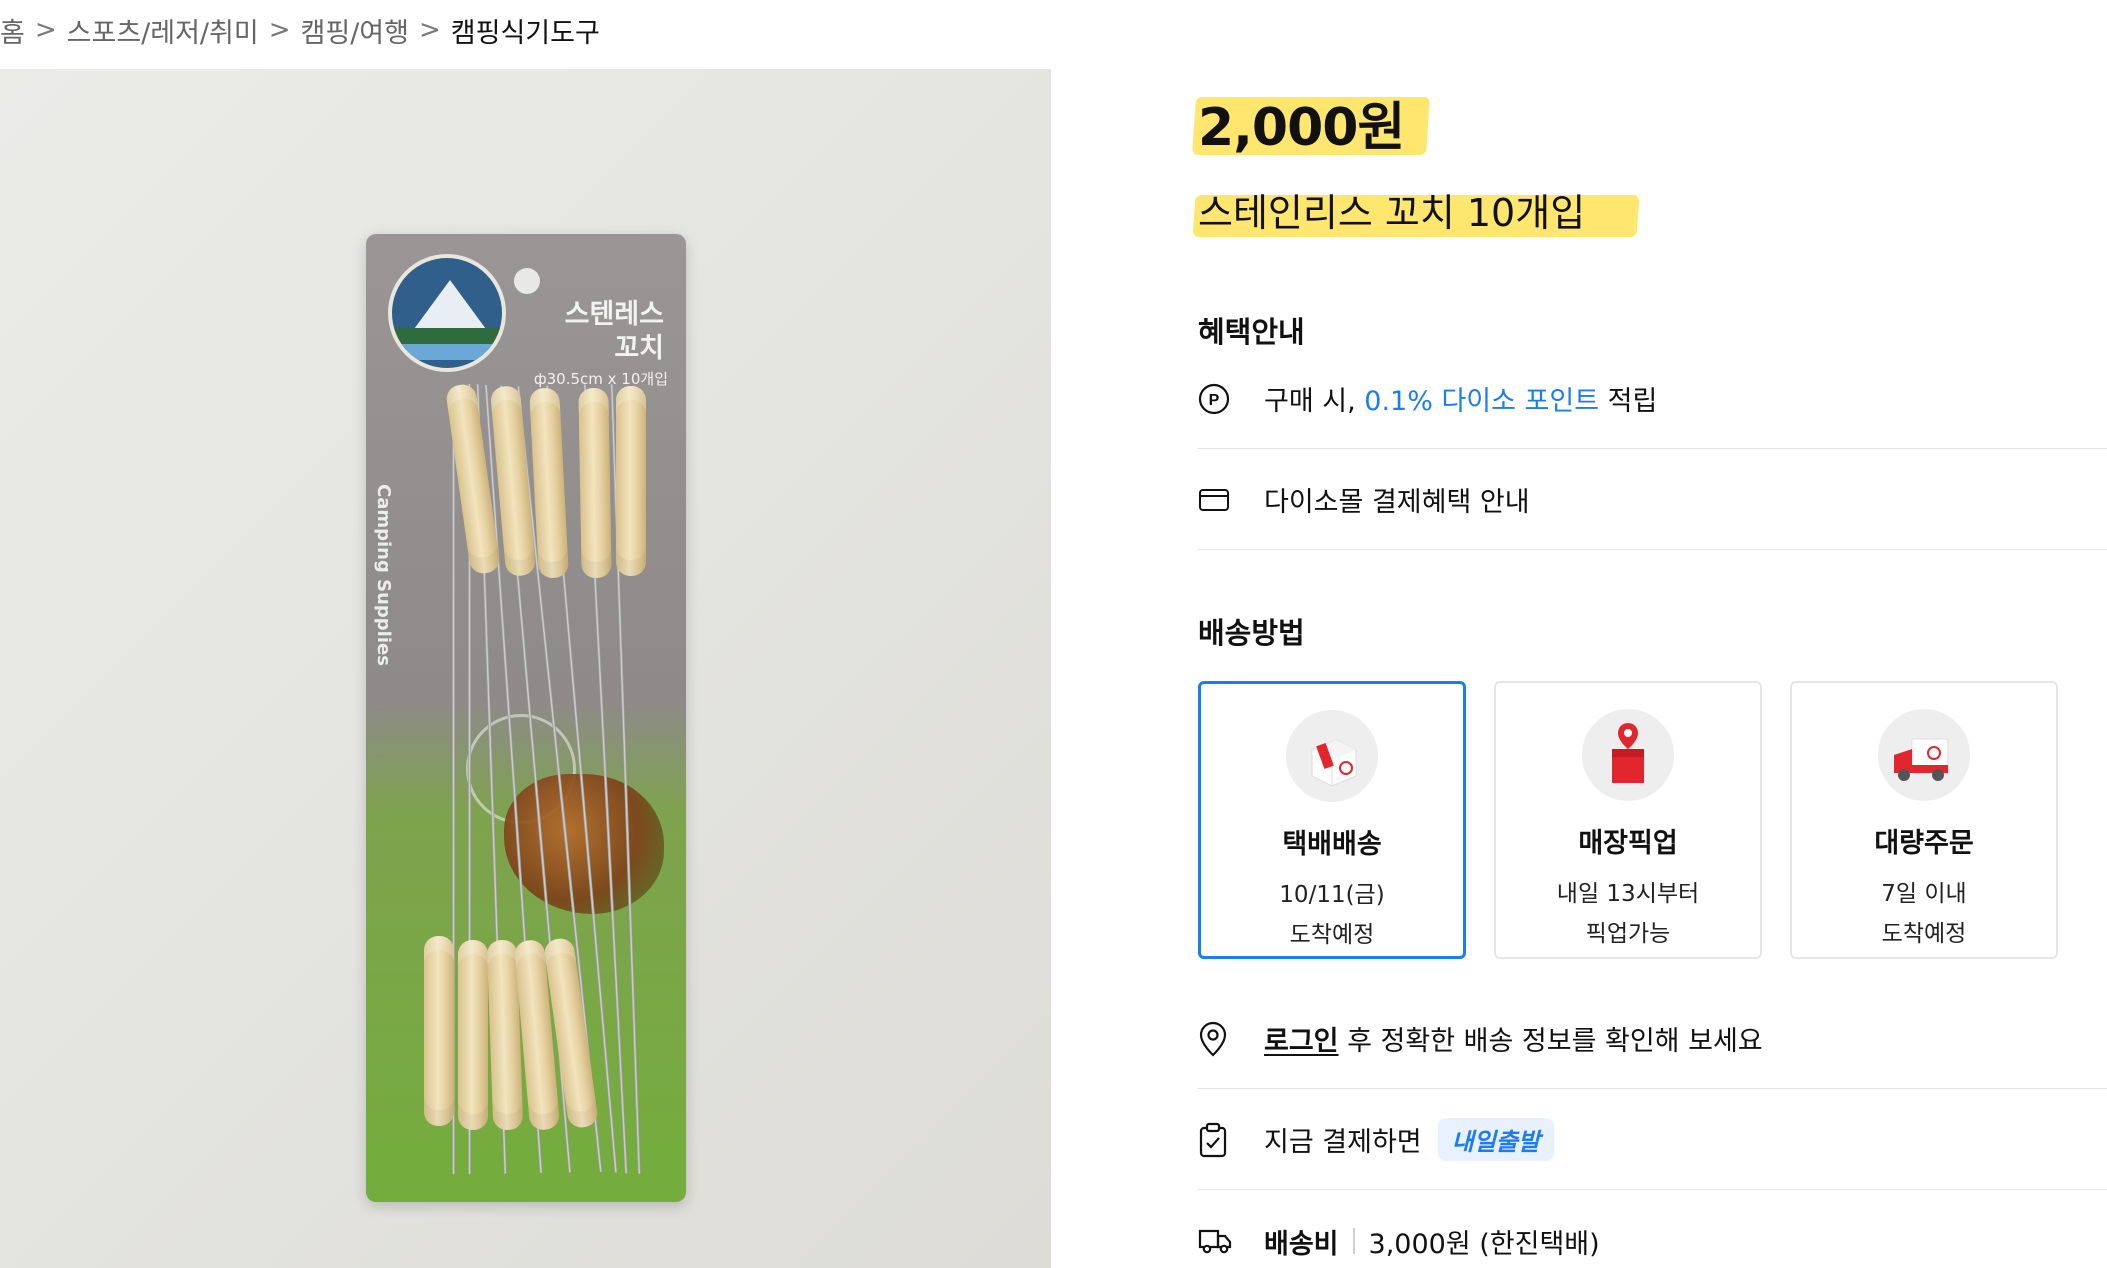 This screenshot has height=1268, width=2107. What do you see at coordinates (1251, 332) in the screenshot?
I see `benefits-title: 혜택안내` at bounding box center [1251, 332].